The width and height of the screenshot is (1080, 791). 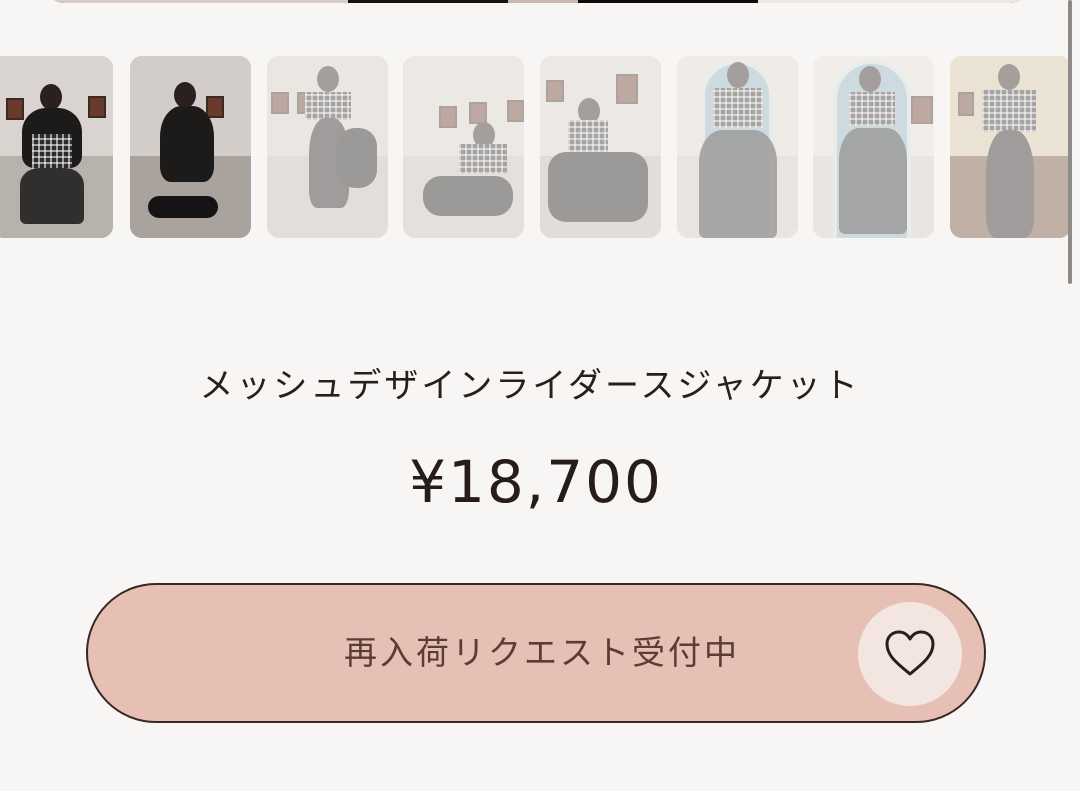 What do you see at coordinates (536, 482) in the screenshot?
I see `product-price: ¥18,700` at bounding box center [536, 482].